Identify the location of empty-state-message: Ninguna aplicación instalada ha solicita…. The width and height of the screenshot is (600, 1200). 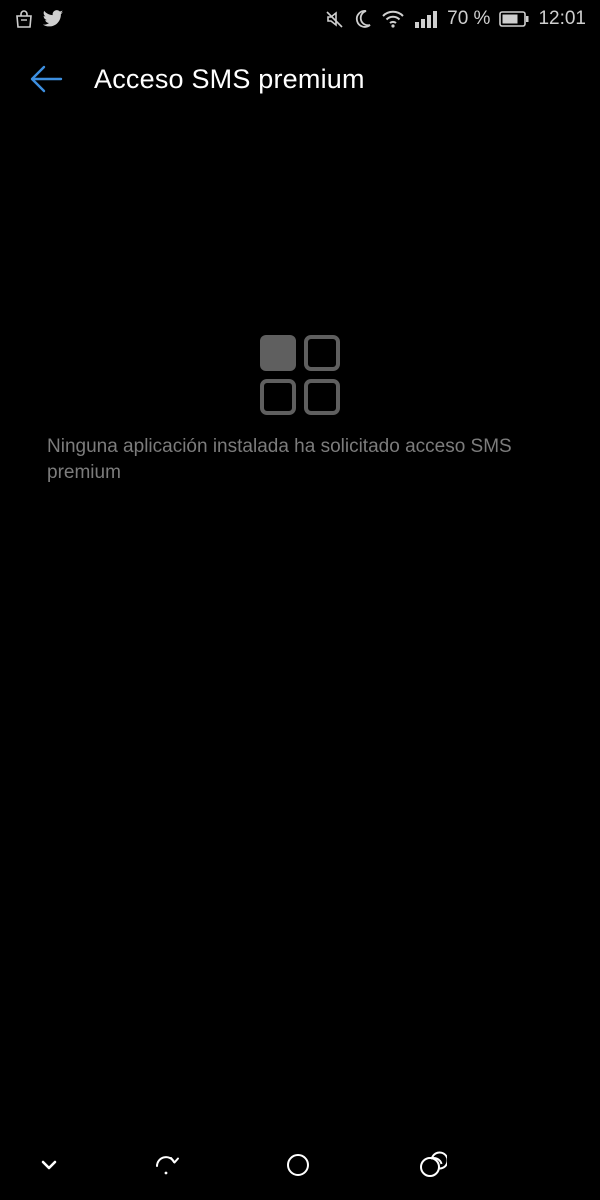
(279, 459).